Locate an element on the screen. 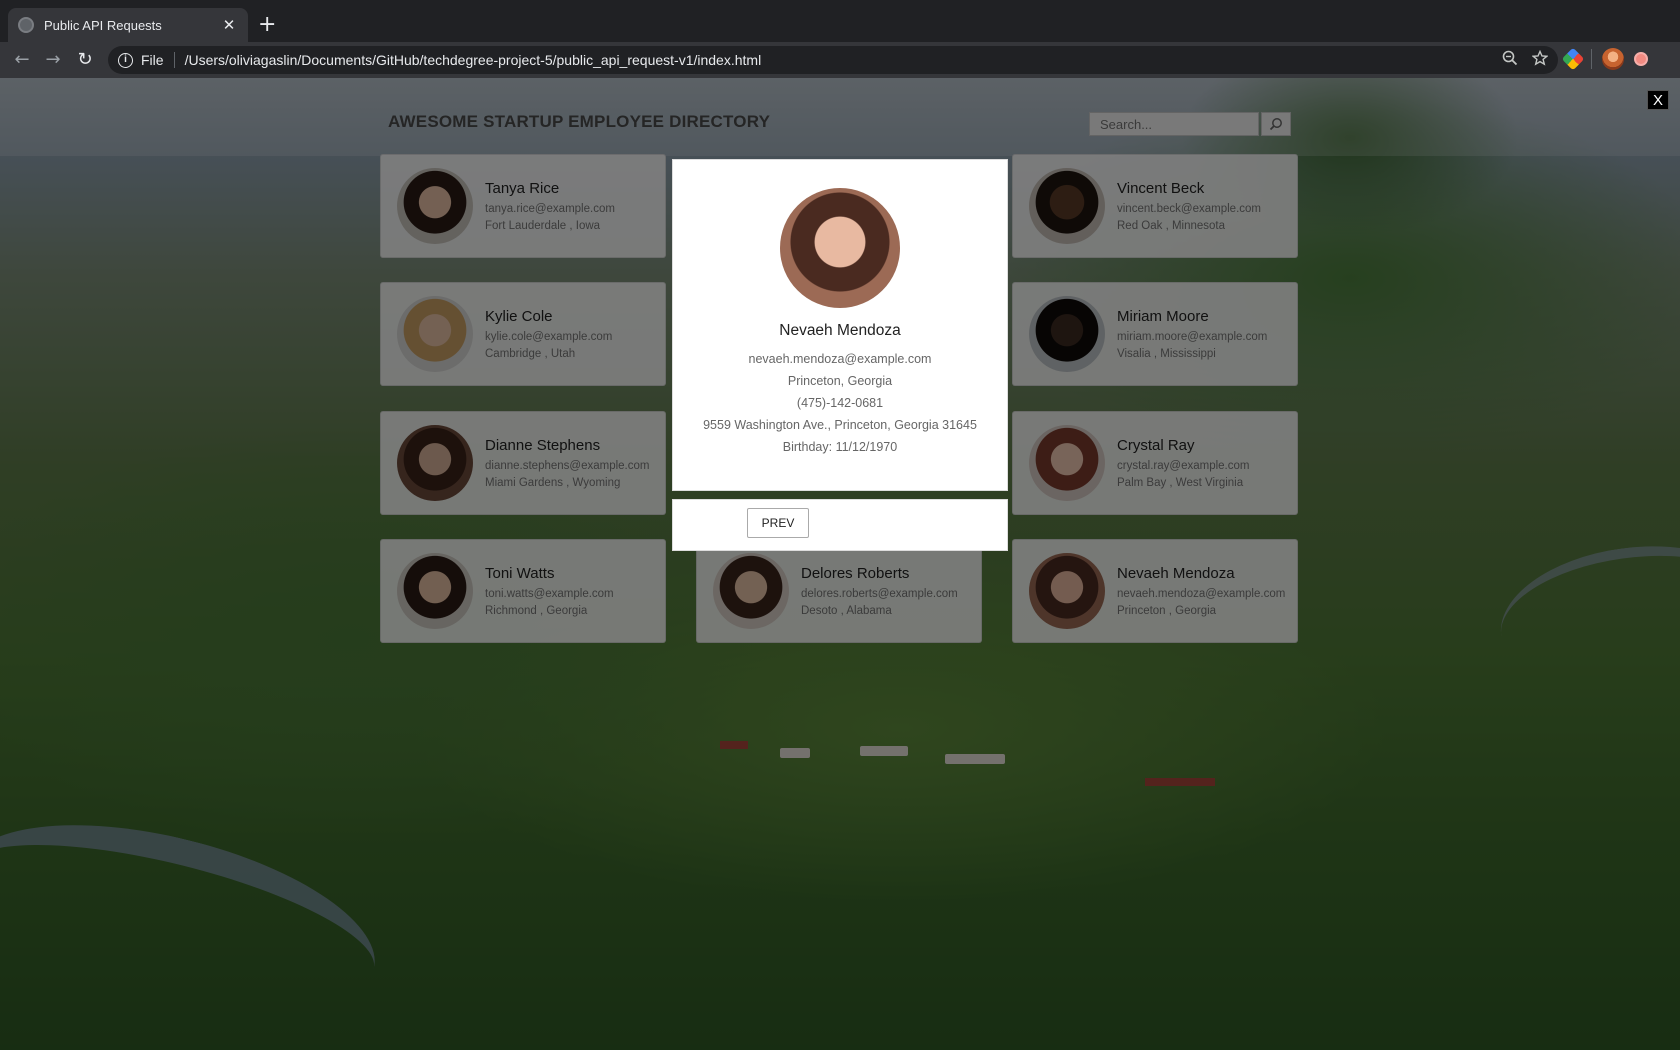  update-icon is located at coordinates (1641, 59).